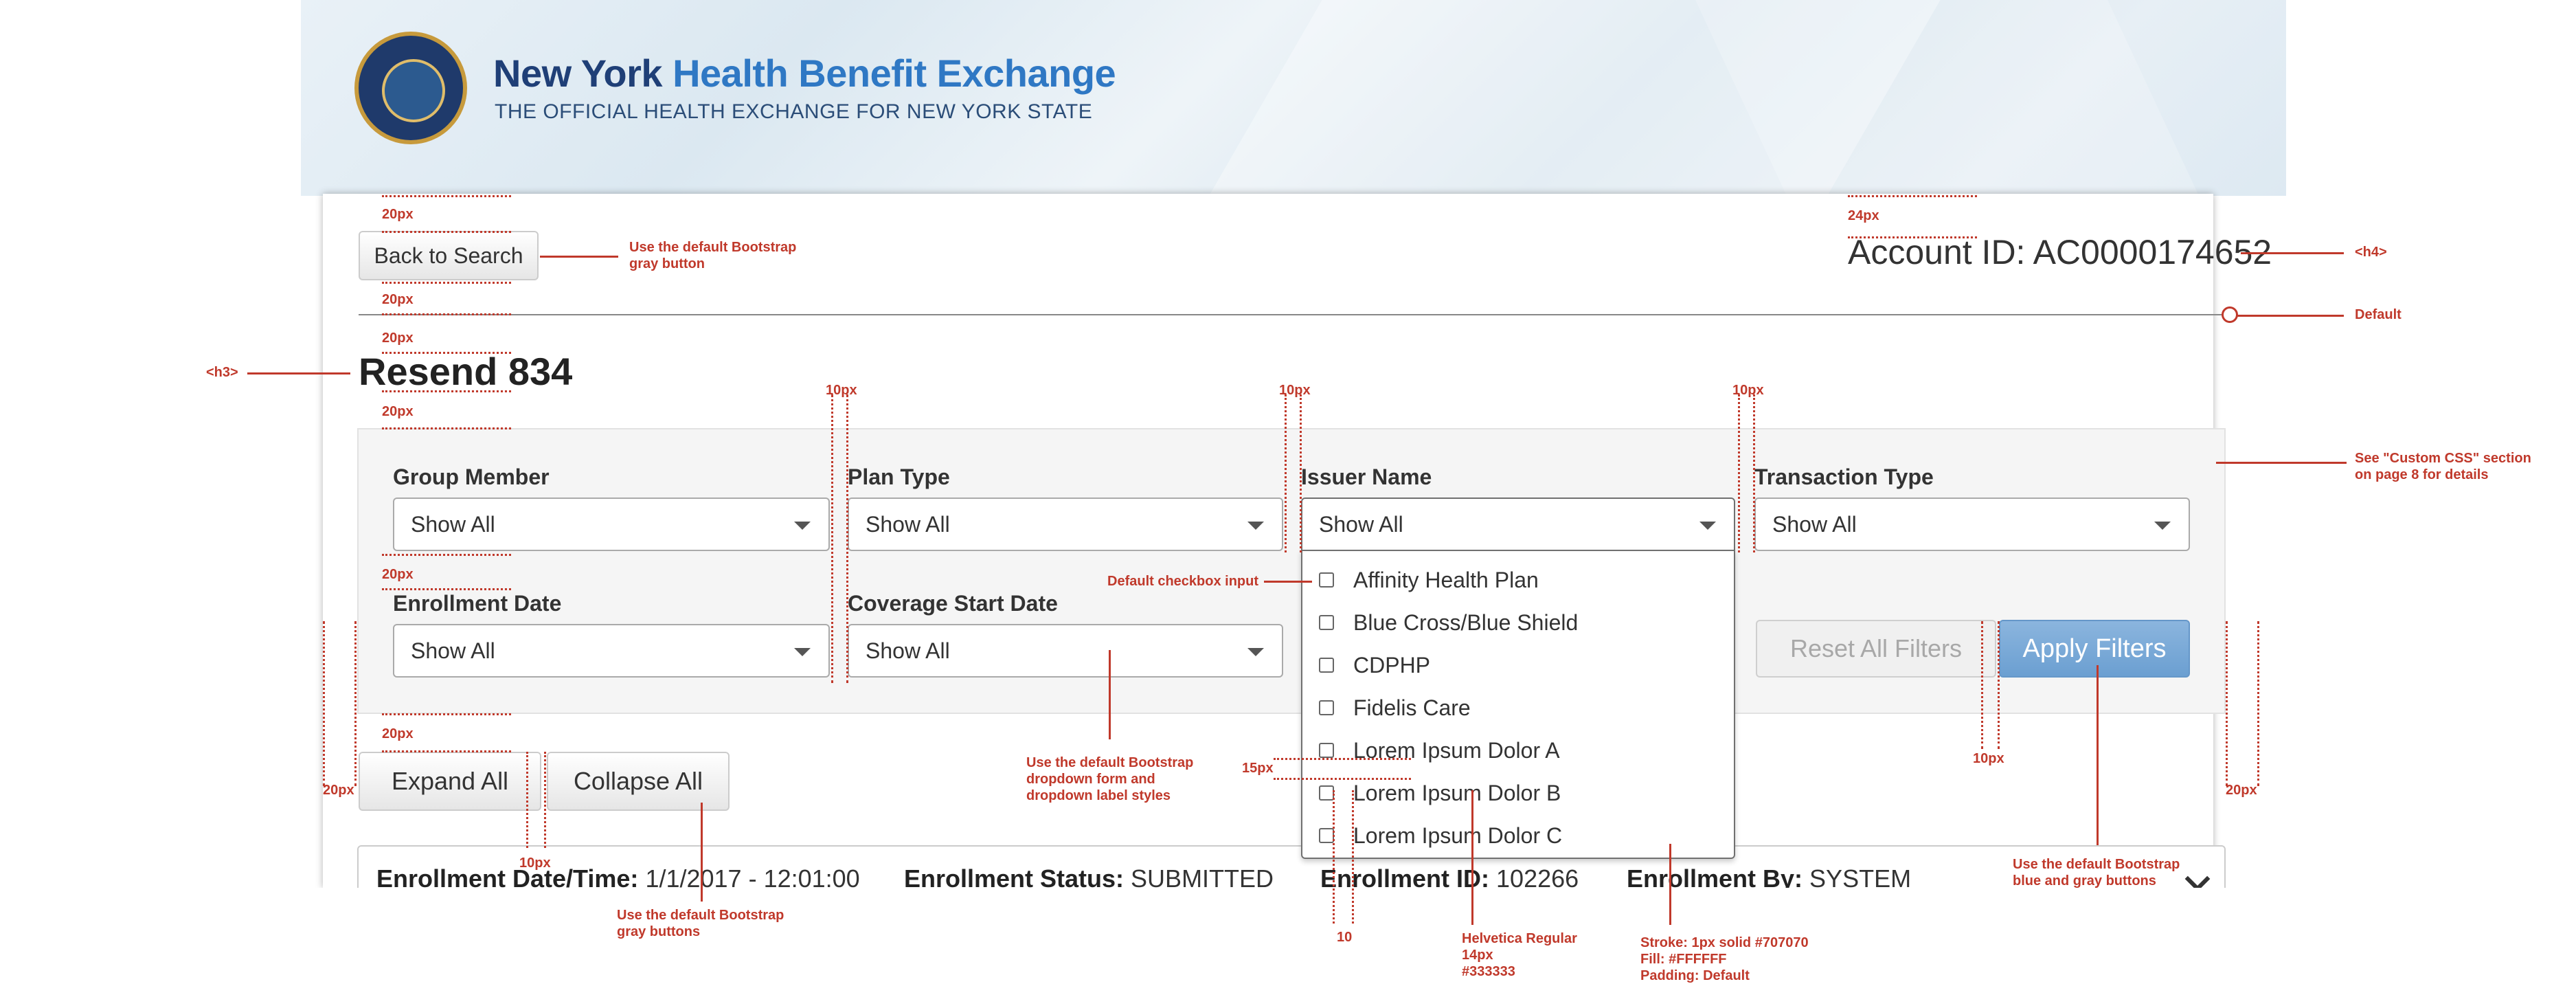  I want to click on issuer-option: Lorem Ipsum Dolor C, so click(1432, 836).